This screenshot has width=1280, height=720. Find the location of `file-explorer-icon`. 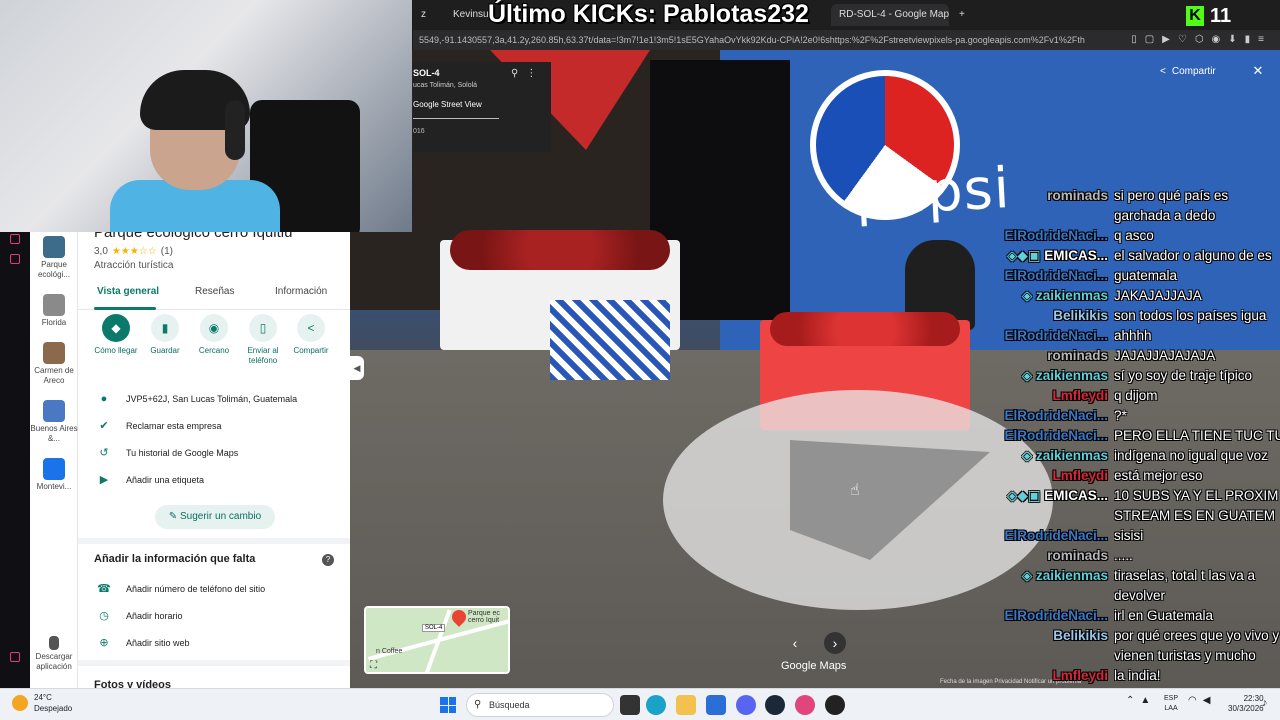

file-explorer-icon is located at coordinates (686, 705).